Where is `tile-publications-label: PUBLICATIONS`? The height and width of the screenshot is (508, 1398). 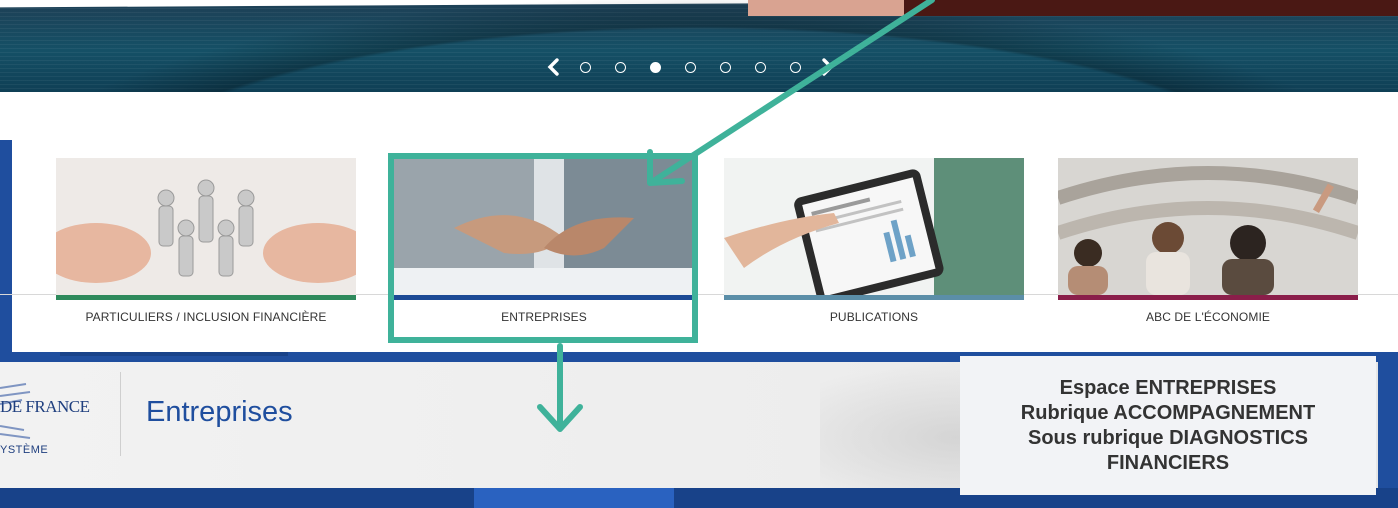
tile-publications-label: PUBLICATIONS is located at coordinates (874, 317).